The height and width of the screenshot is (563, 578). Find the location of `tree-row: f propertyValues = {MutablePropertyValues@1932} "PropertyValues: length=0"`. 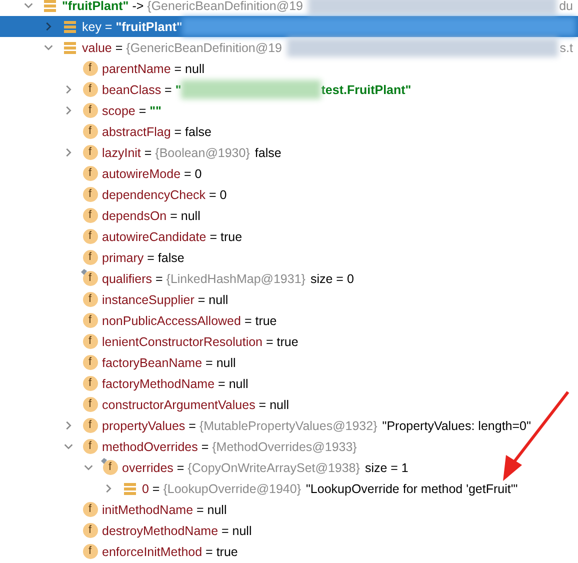

tree-row: f propertyValues = {MutablePropertyValues@1932} "PropertyValues: length=0" is located at coordinates (289, 425).